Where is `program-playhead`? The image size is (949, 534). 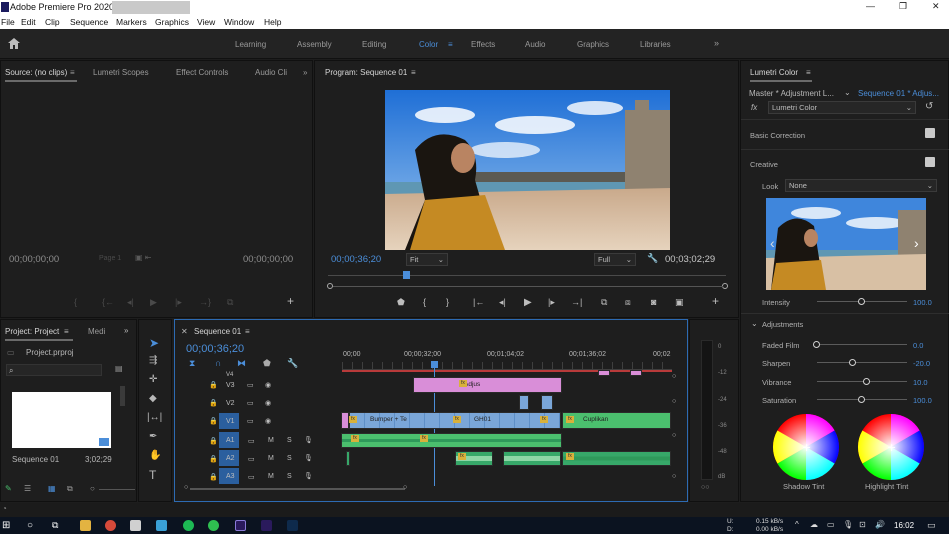
program-playhead is located at coordinates (406, 275).